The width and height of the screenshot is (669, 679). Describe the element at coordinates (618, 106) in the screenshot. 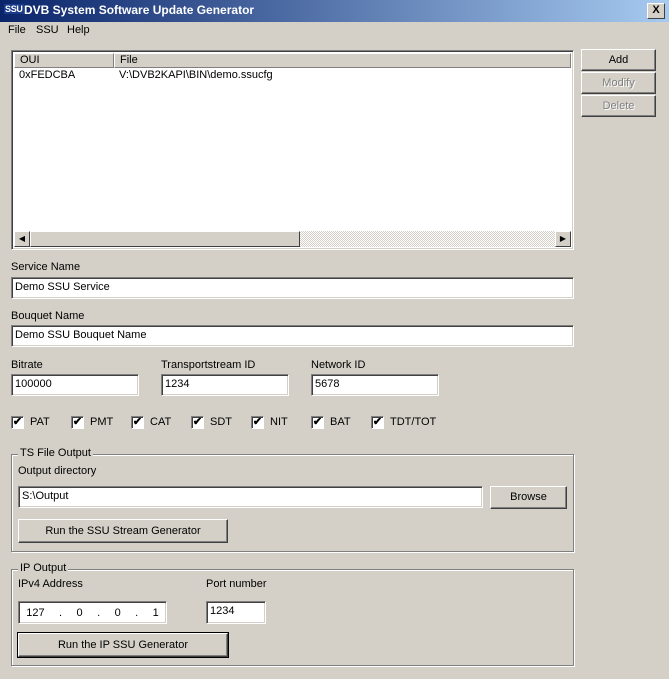

I see `delete-button: Delete` at that location.